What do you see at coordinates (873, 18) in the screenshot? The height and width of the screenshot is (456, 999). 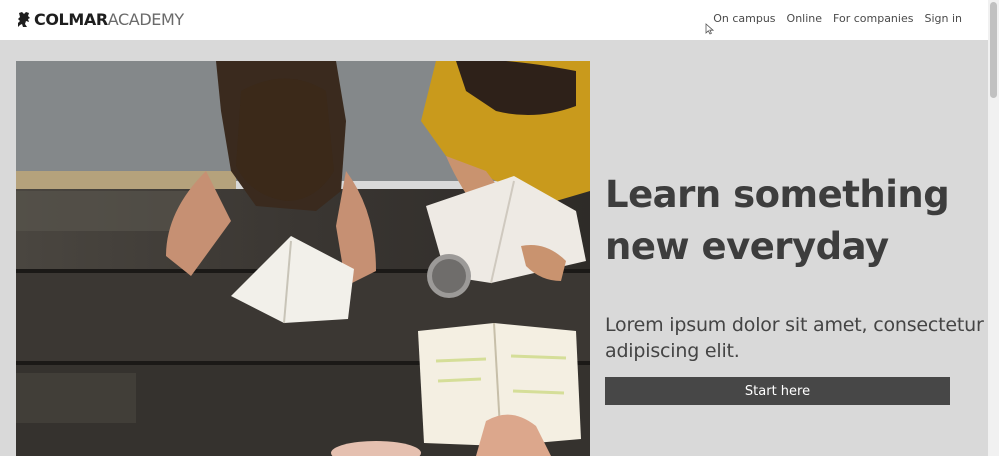 I see `nav-link-for-companies: For companies` at bounding box center [873, 18].